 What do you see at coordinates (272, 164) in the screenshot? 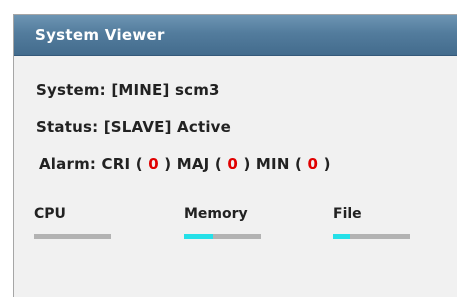
I see `alarm-min-name: MIN` at bounding box center [272, 164].